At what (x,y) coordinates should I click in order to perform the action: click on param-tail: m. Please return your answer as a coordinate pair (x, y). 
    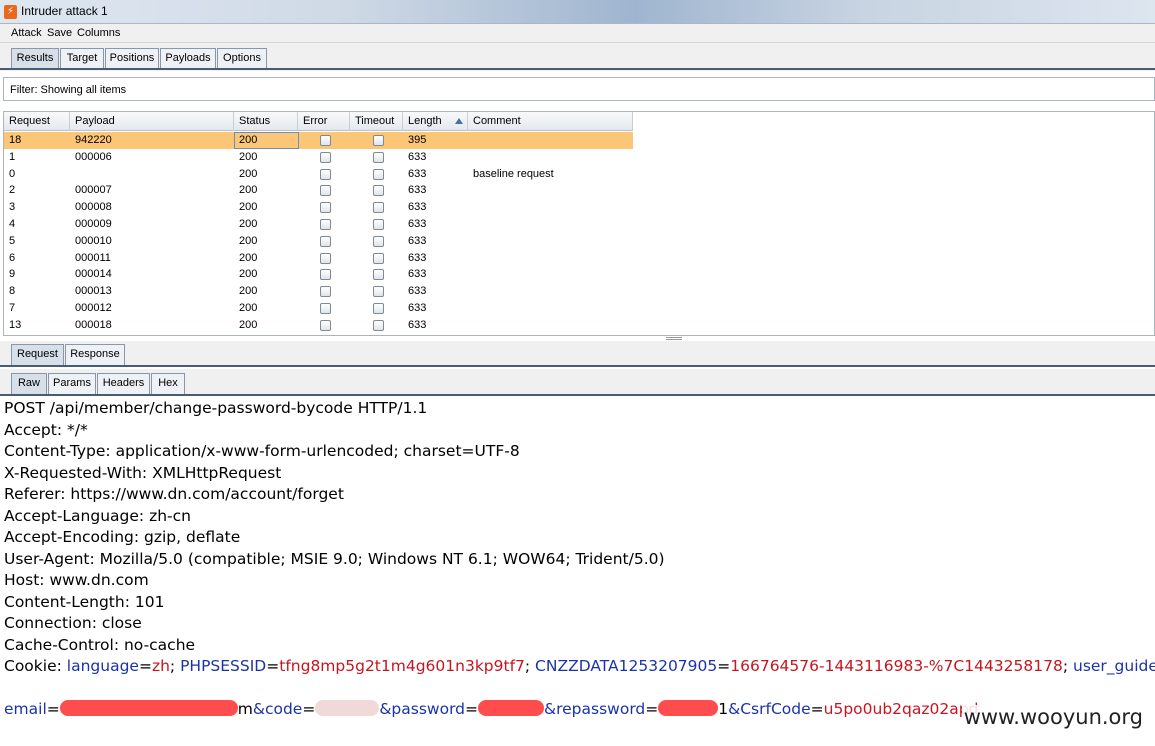
    Looking at the image, I should click on (245, 709).